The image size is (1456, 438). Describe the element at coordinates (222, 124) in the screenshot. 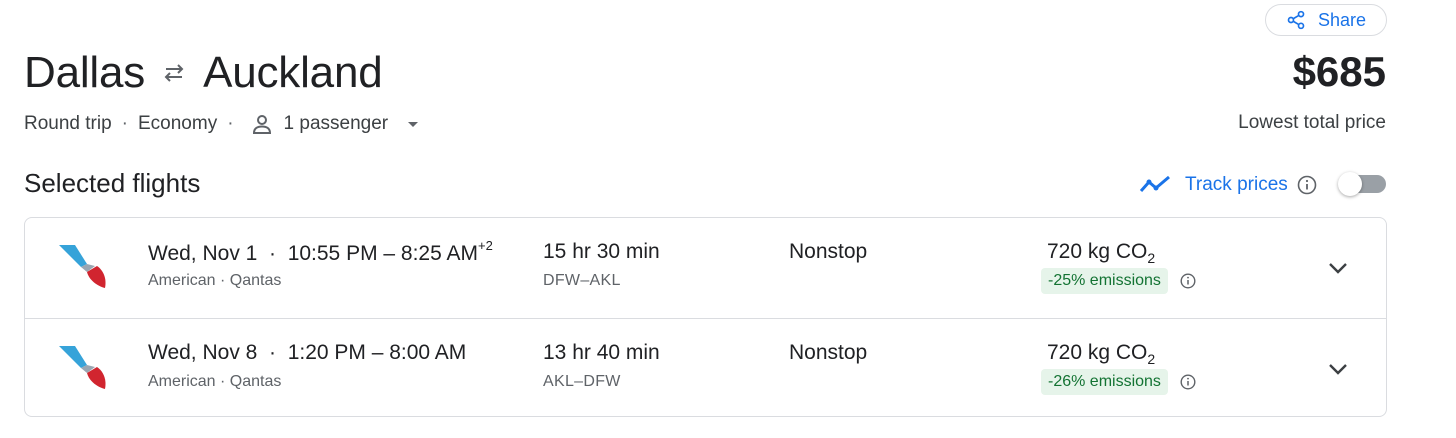

I see `trip-options: Round trip · Economy · 1 passenger` at that location.